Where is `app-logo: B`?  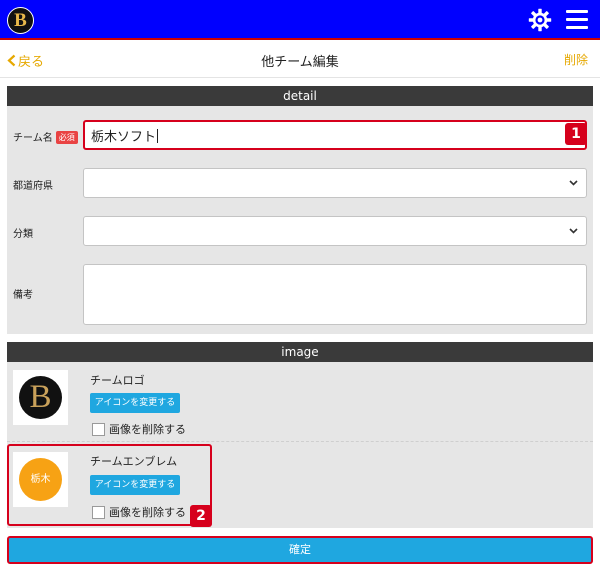
app-logo: B is located at coordinates (20, 20).